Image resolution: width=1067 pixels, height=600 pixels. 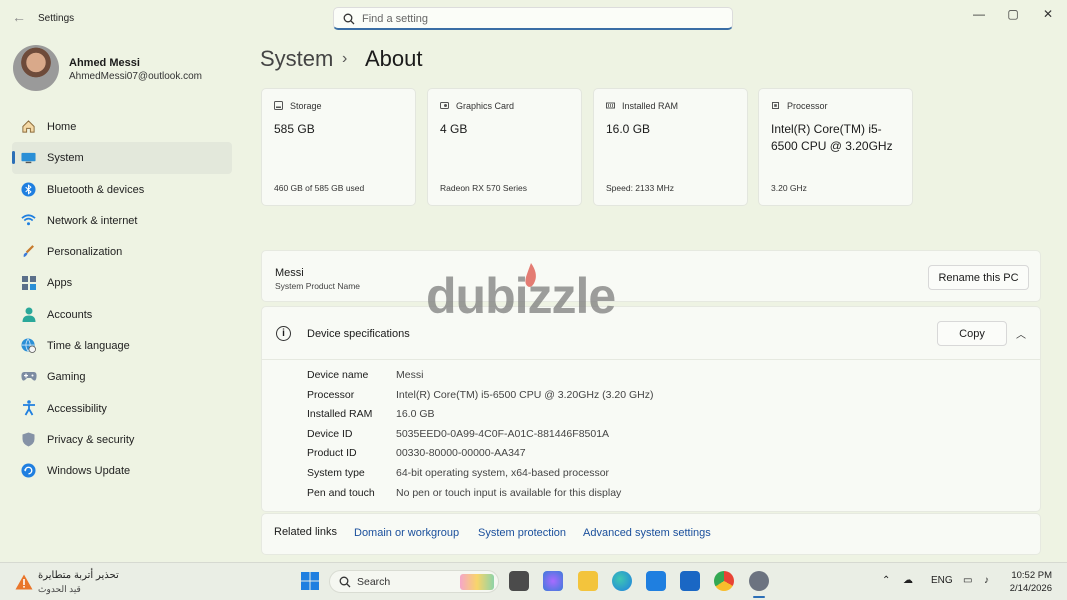 What do you see at coordinates (979, 14) in the screenshot?
I see `minimize-icon: —` at bounding box center [979, 14].